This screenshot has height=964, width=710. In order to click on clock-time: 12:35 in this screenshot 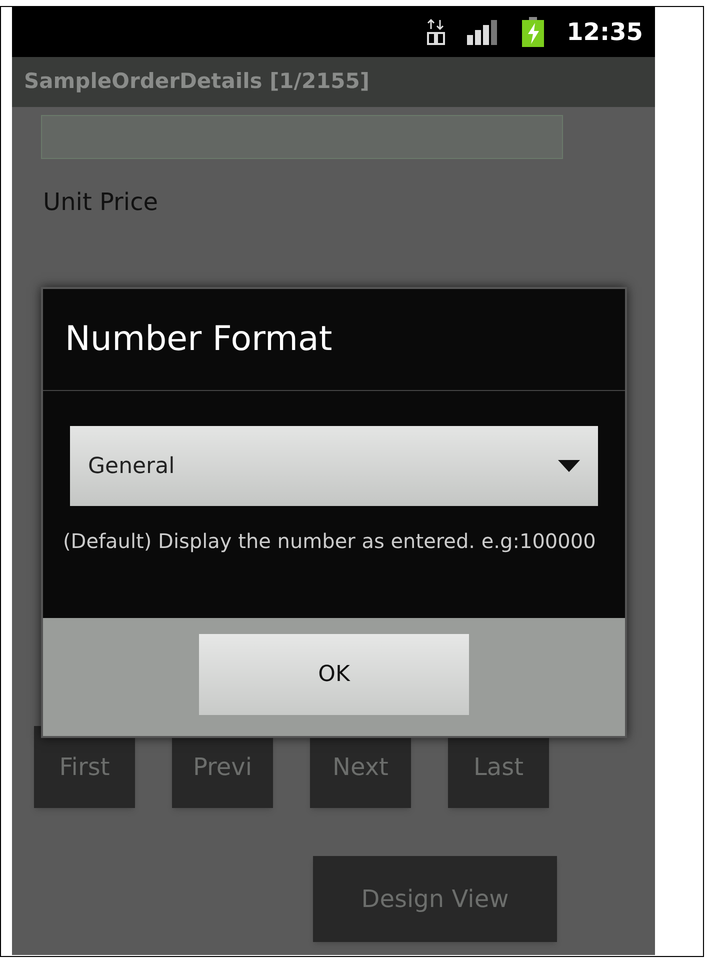, I will do `click(604, 32)`.